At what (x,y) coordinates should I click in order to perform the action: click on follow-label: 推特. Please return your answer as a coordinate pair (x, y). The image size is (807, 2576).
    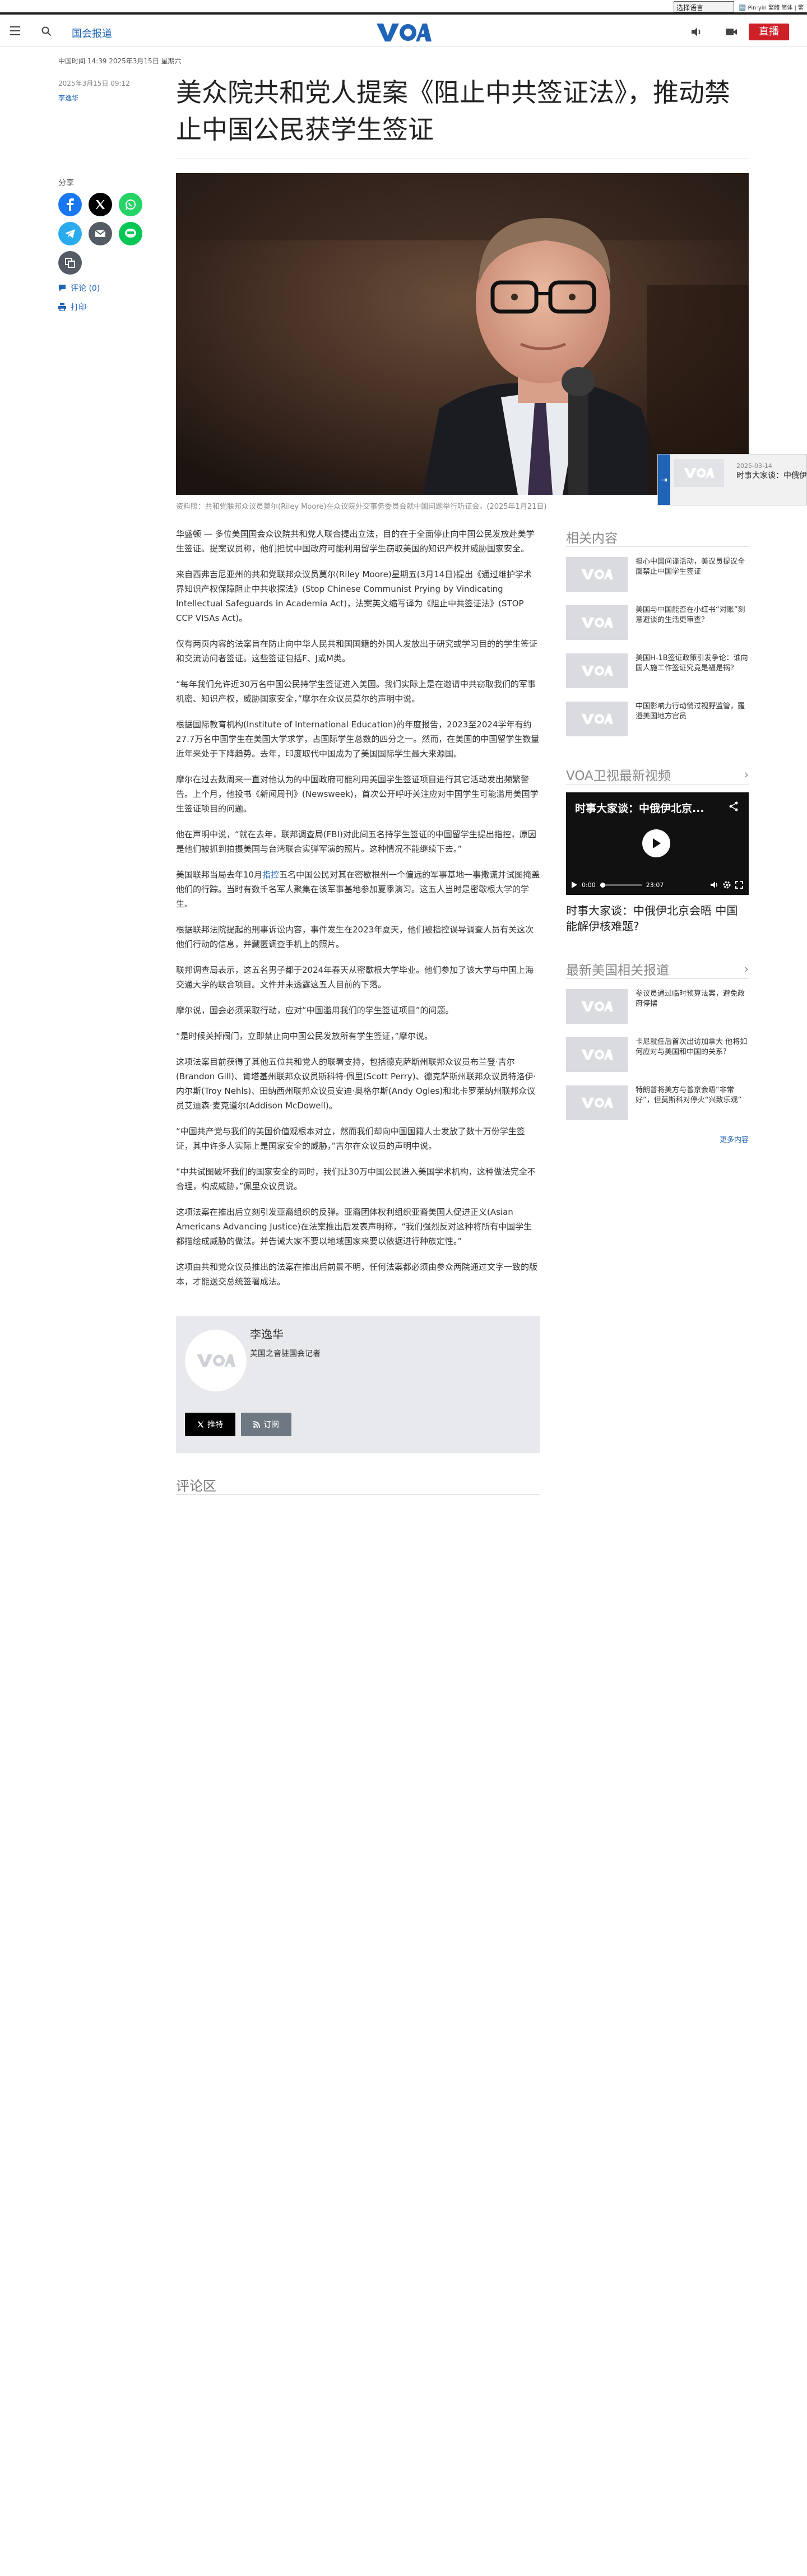
    Looking at the image, I should click on (215, 1425).